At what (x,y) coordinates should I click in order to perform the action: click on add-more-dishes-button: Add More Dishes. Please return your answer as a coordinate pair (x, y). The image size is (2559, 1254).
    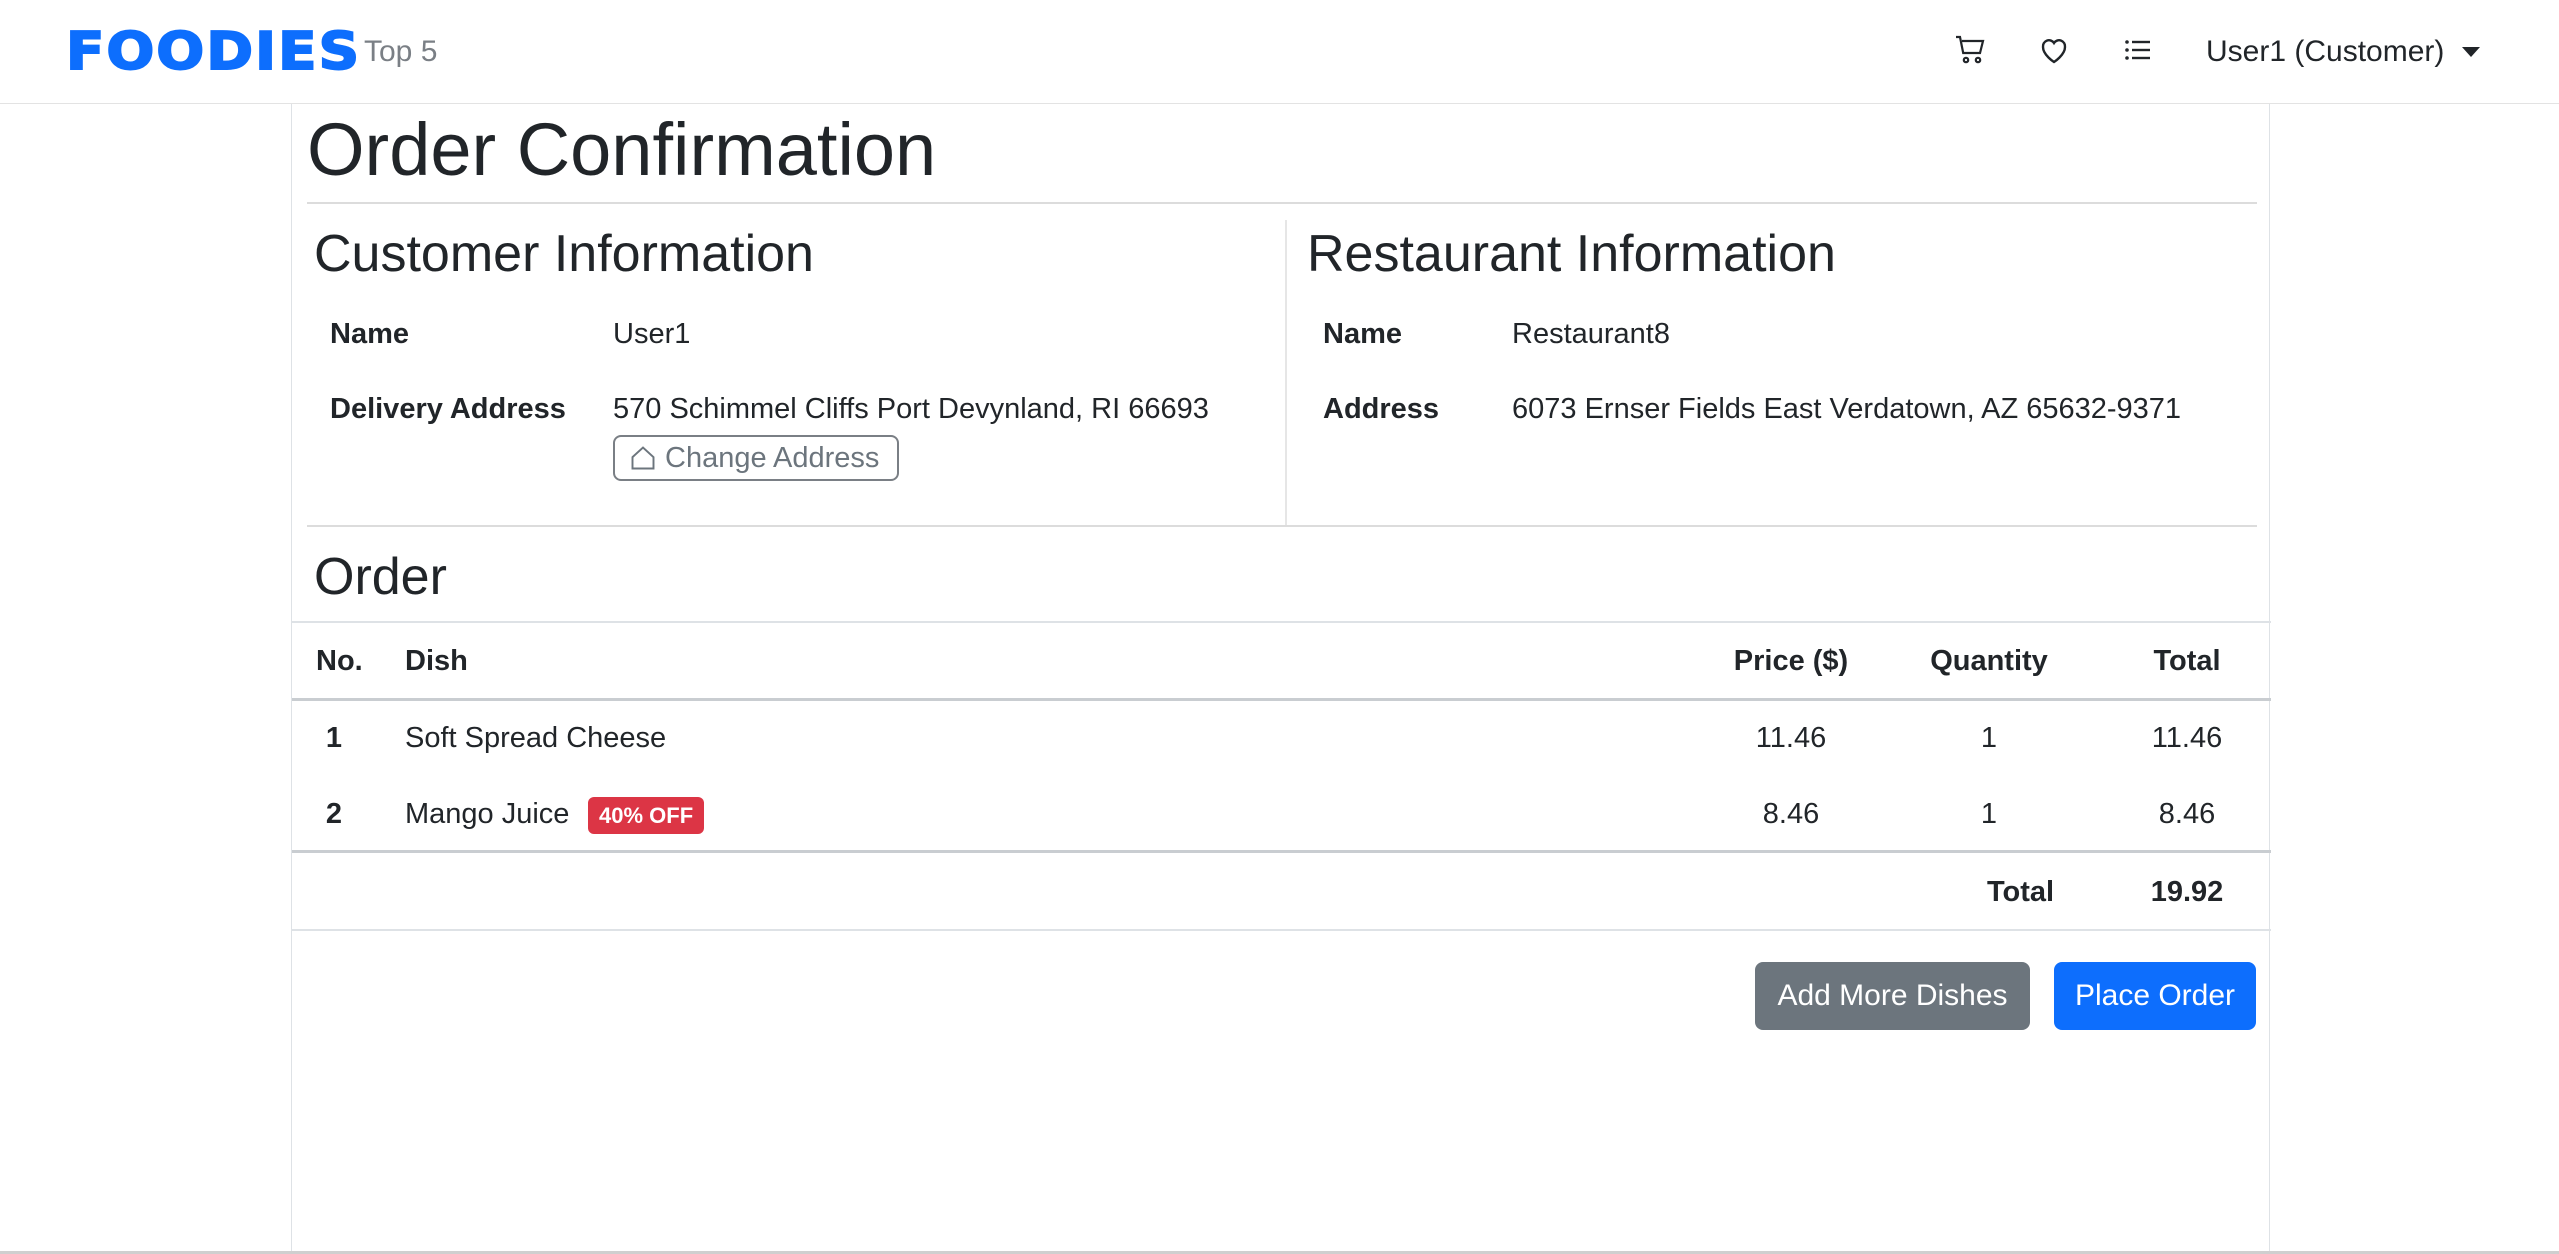
    Looking at the image, I should click on (1892, 996).